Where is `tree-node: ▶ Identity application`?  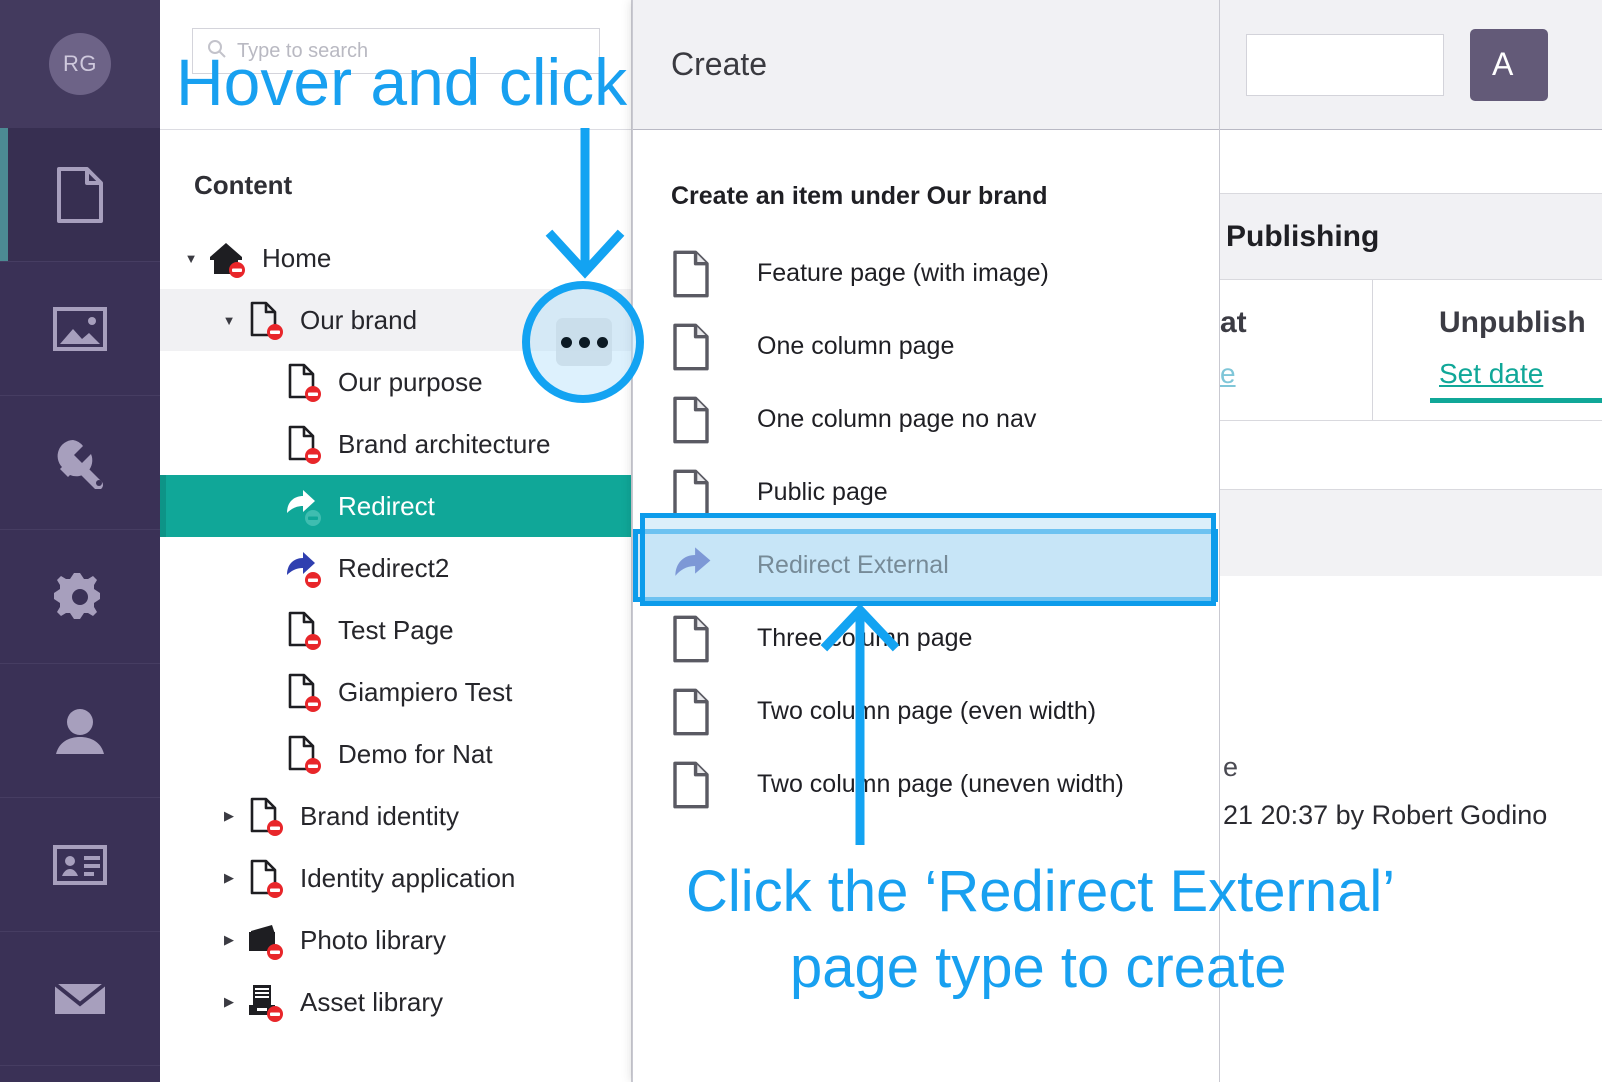 tree-node: ▶ Identity application is located at coordinates (395, 878).